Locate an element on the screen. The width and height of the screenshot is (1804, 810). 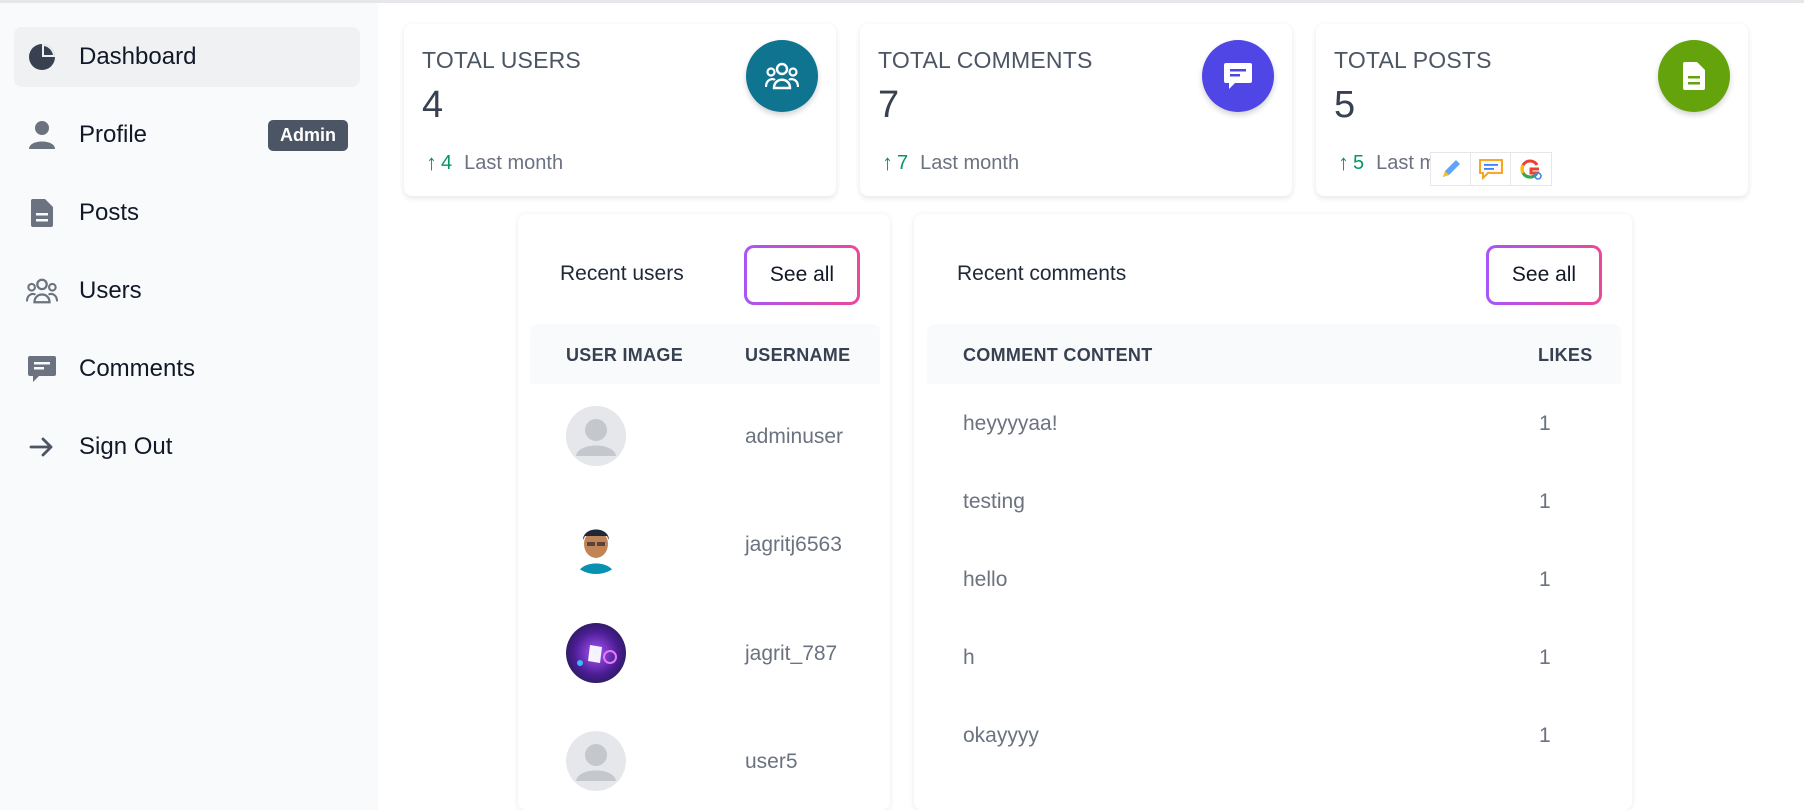
recent-users-title: Recent users is located at coordinates (622, 273).